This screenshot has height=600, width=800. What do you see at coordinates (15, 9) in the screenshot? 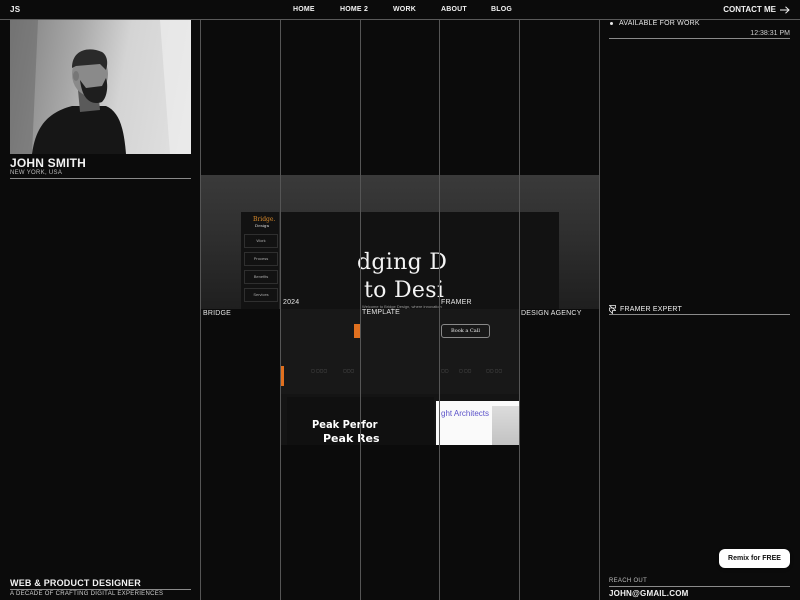
I see `site-logo: JS` at bounding box center [15, 9].